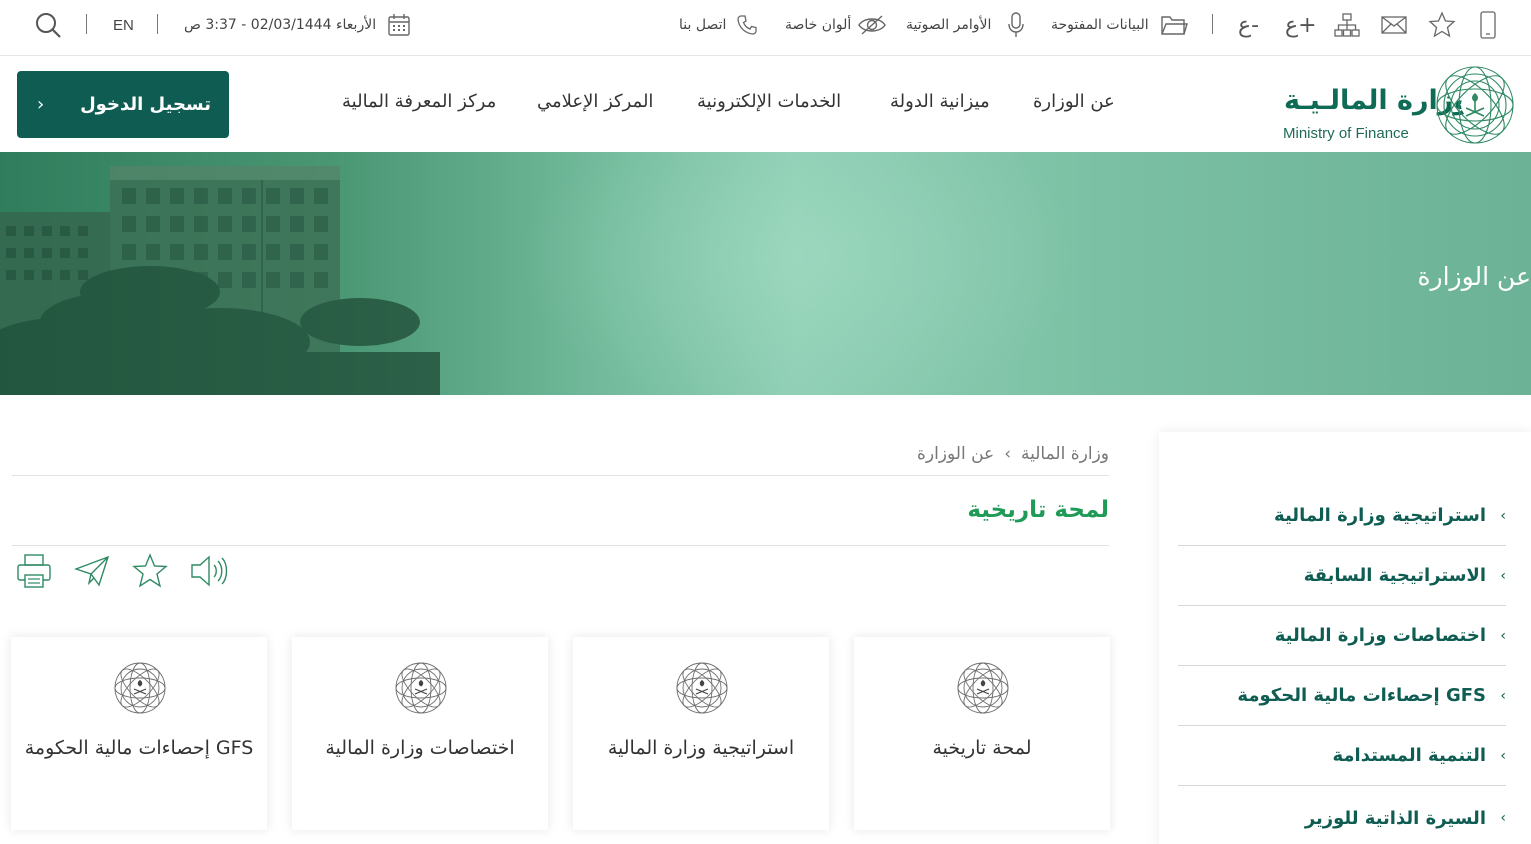  I want to click on mobile-icon, so click(1488, 25).